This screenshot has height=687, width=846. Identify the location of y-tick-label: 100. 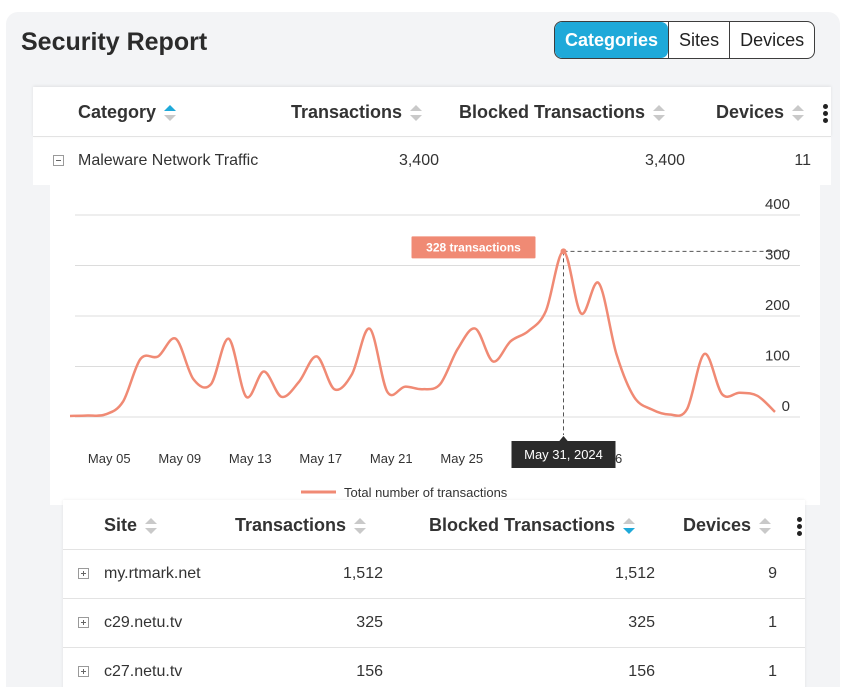
(777, 356).